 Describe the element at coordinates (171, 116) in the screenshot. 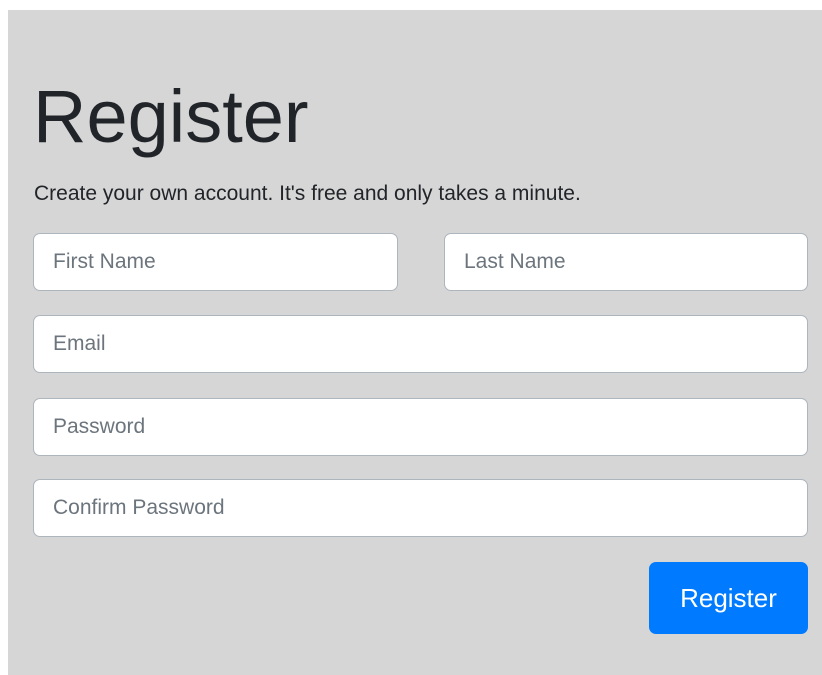

I see `page-title: Register` at that location.